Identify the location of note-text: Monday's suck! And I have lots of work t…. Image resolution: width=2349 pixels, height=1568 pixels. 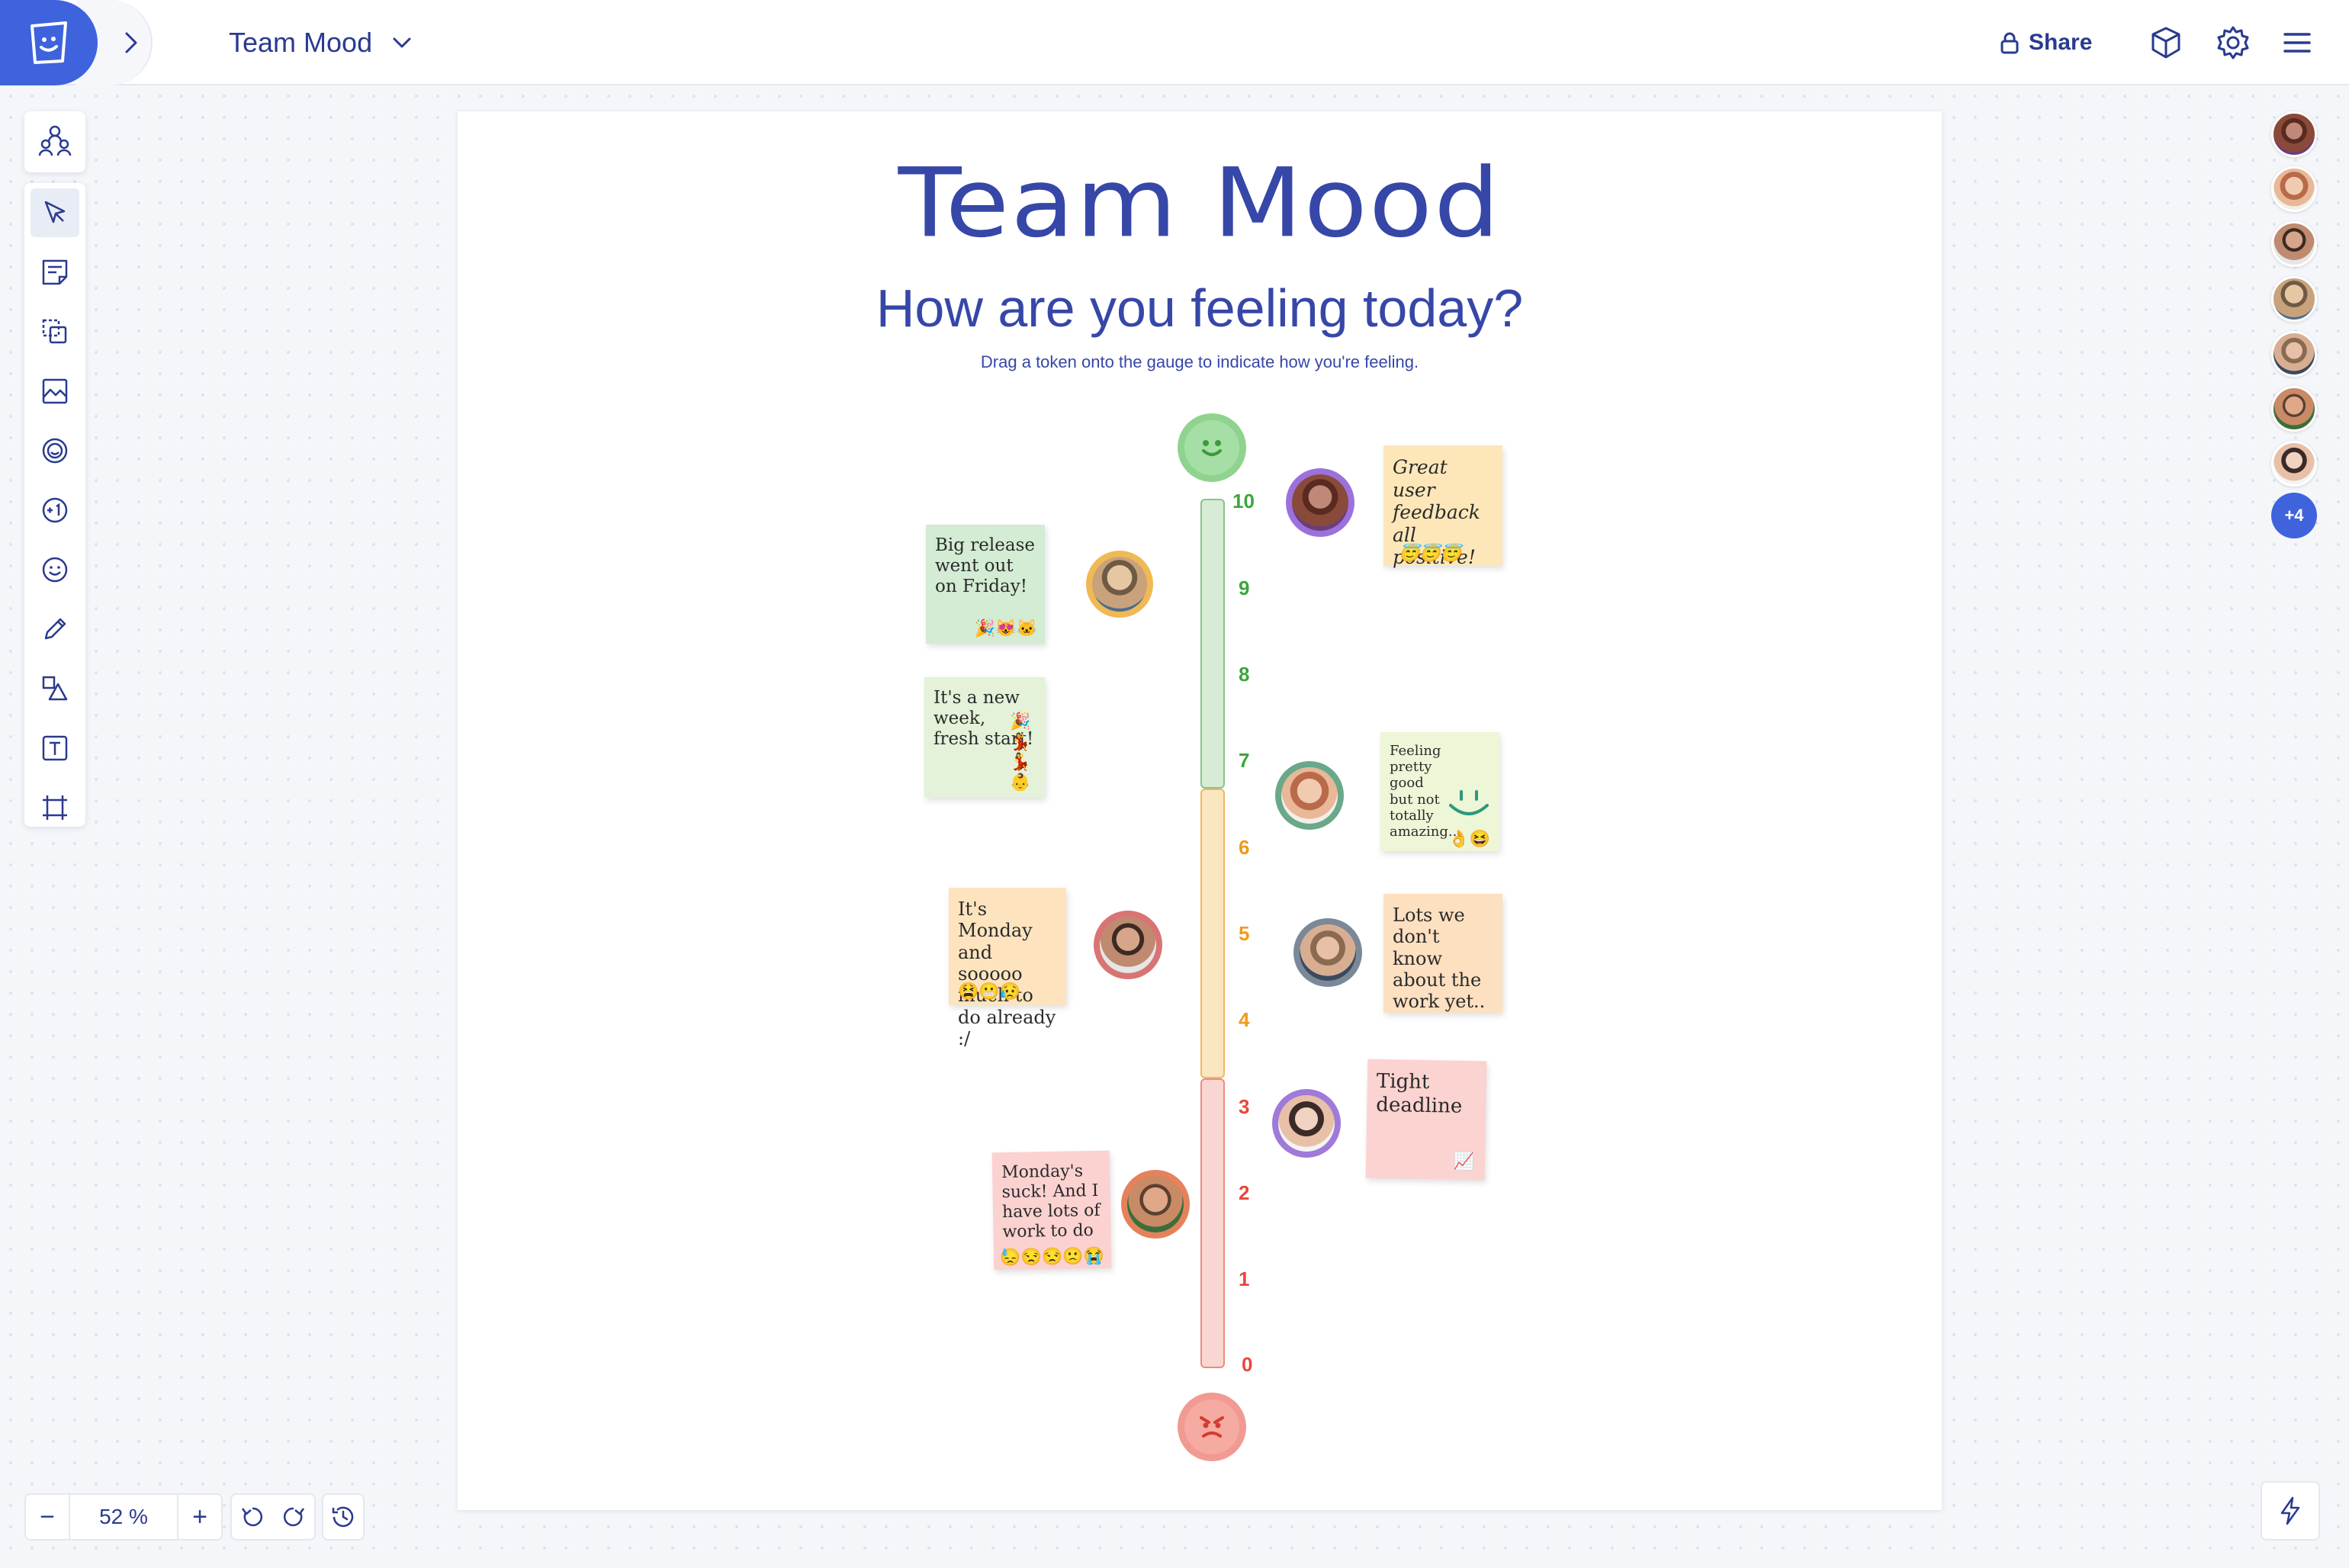
(1051, 1202).